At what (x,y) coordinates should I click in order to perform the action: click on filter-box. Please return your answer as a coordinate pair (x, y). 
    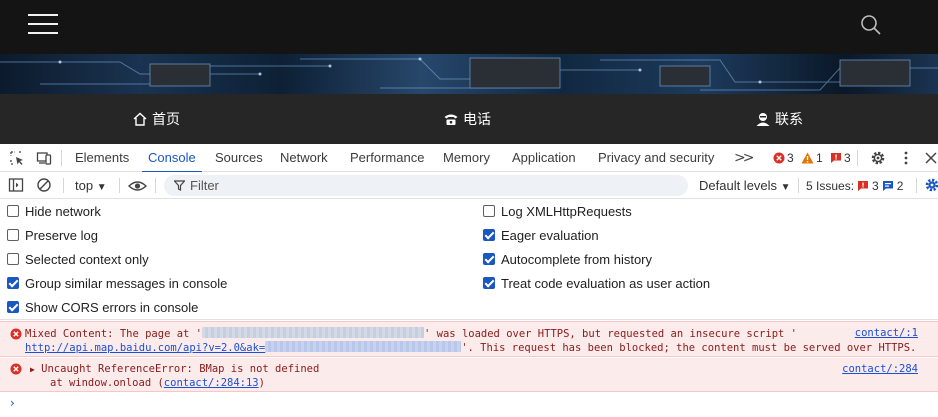
    Looking at the image, I should click on (426, 185).